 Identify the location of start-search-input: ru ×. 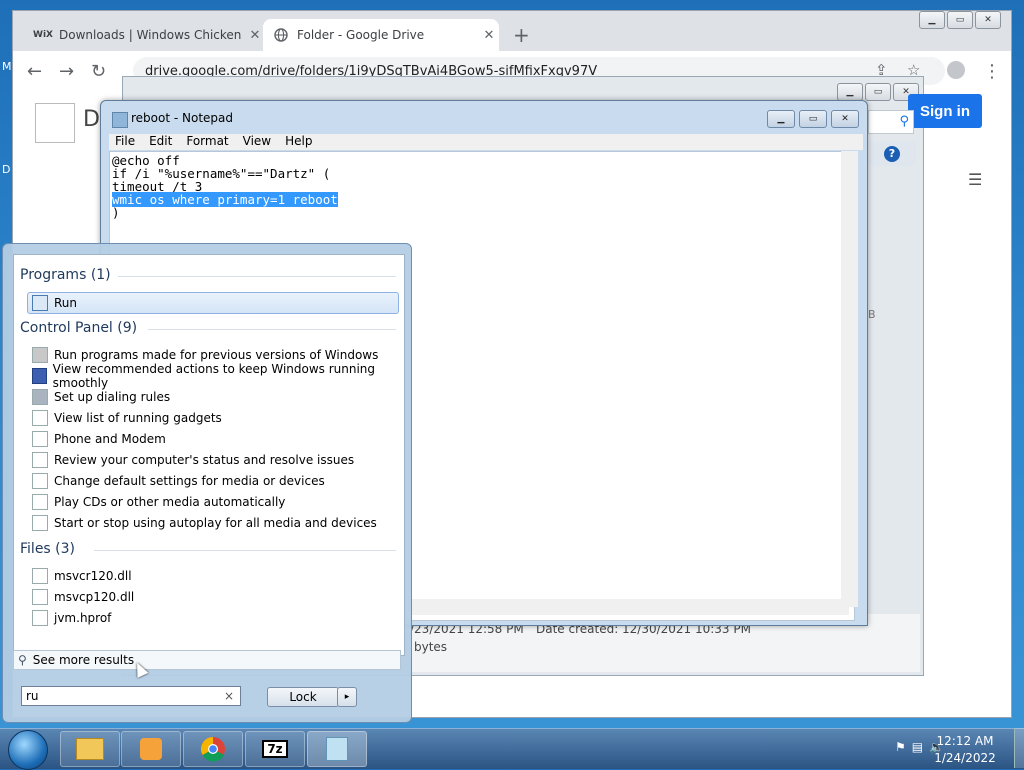
(131, 696).